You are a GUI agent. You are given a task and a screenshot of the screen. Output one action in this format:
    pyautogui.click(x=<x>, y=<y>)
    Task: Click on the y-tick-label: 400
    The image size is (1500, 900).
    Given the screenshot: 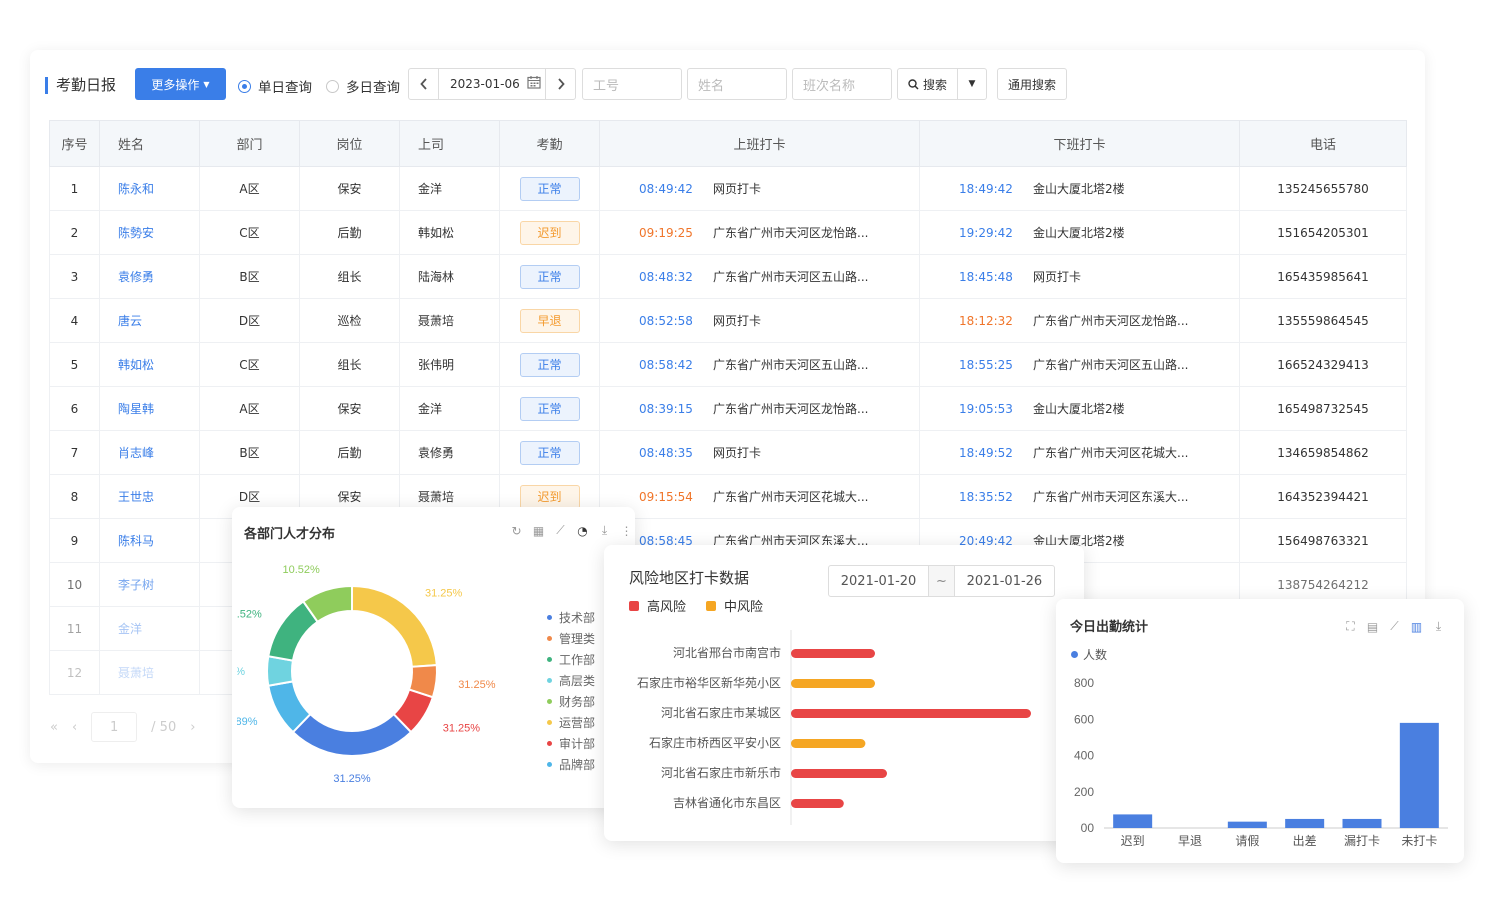 What is the action you would take?
    pyautogui.click(x=1084, y=756)
    